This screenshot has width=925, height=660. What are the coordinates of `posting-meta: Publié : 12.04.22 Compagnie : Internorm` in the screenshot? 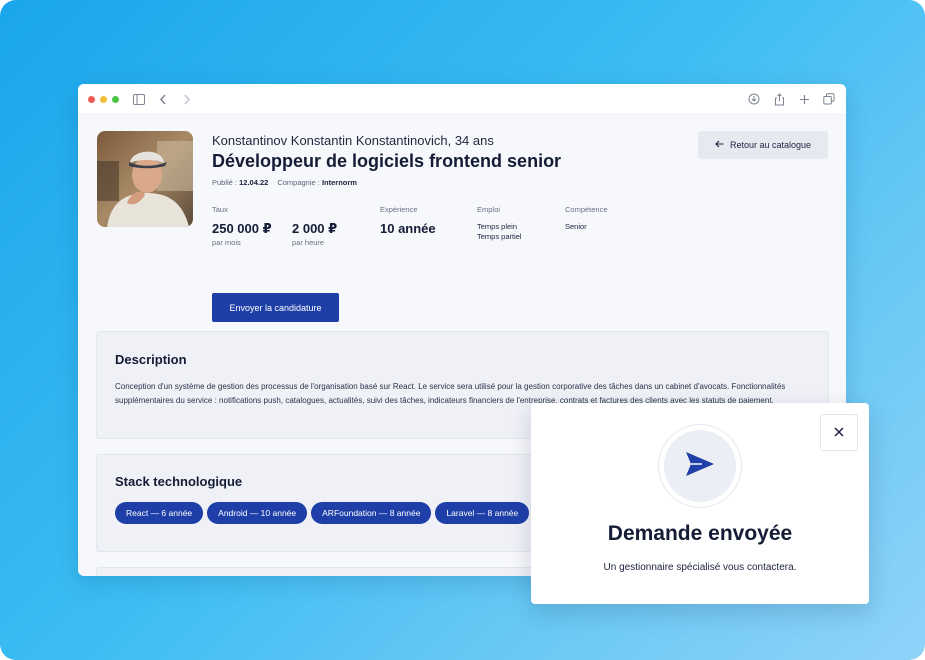 It's located at (284, 182).